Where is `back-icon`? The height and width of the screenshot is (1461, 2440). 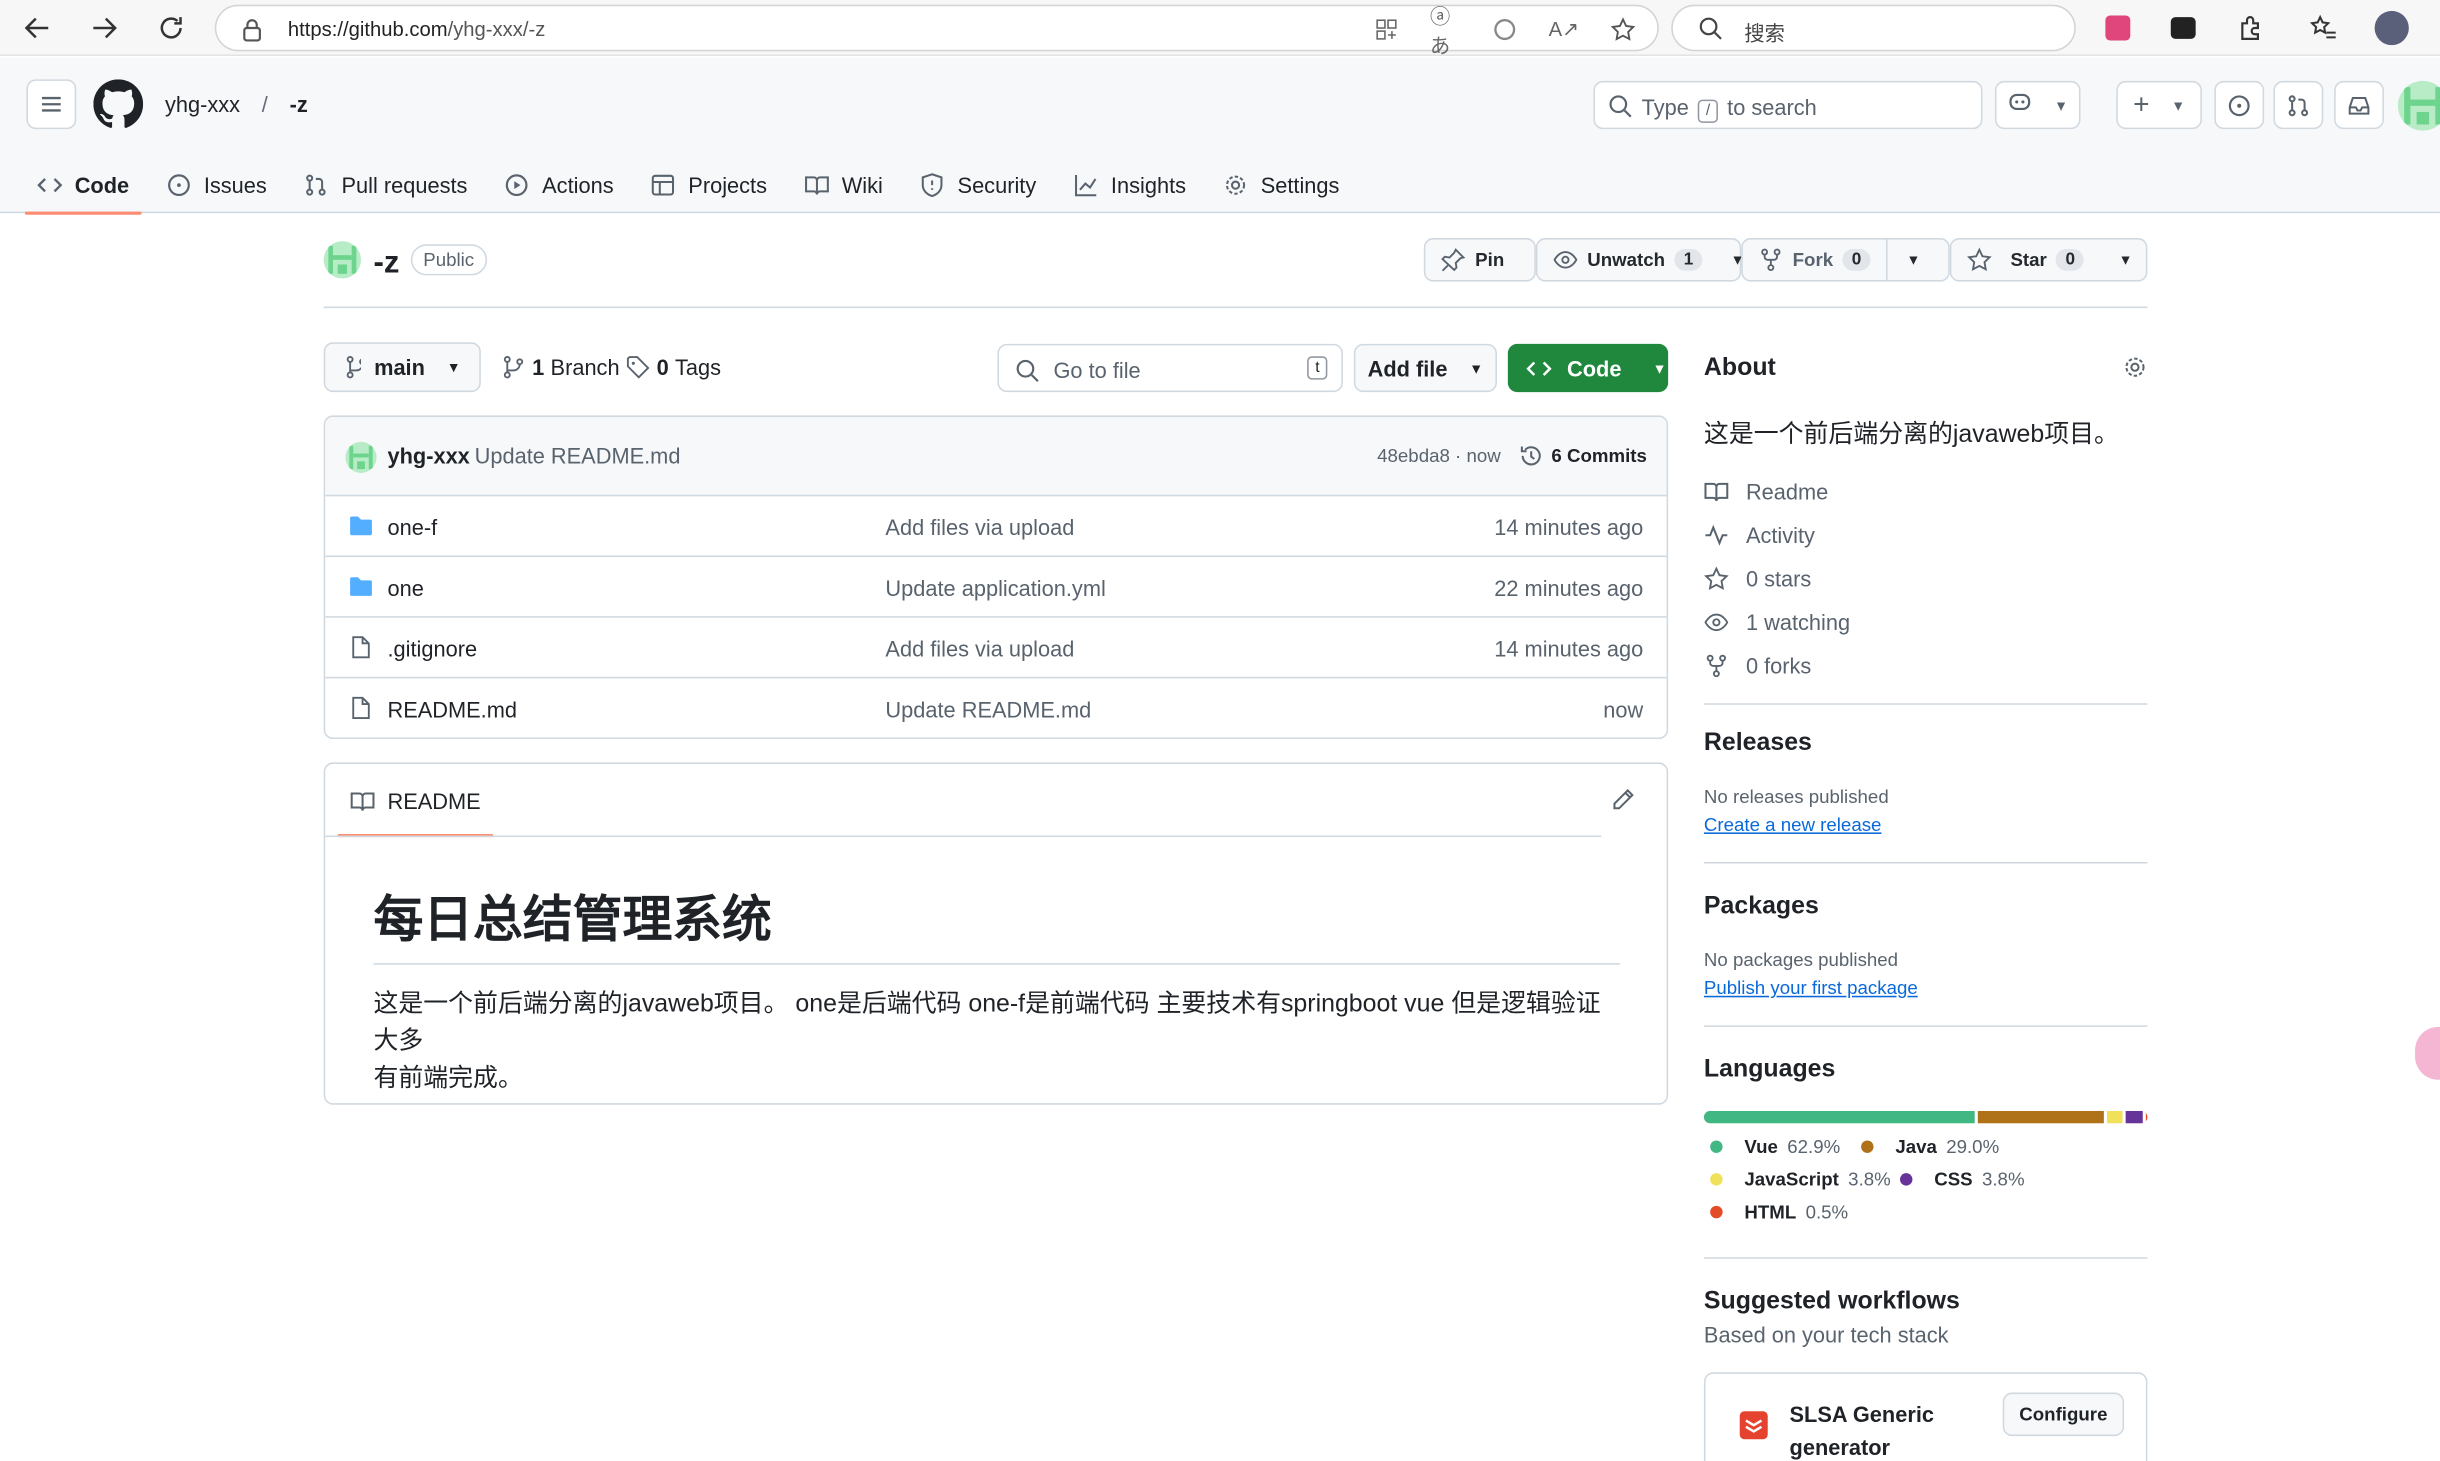 back-icon is located at coordinates (37, 27).